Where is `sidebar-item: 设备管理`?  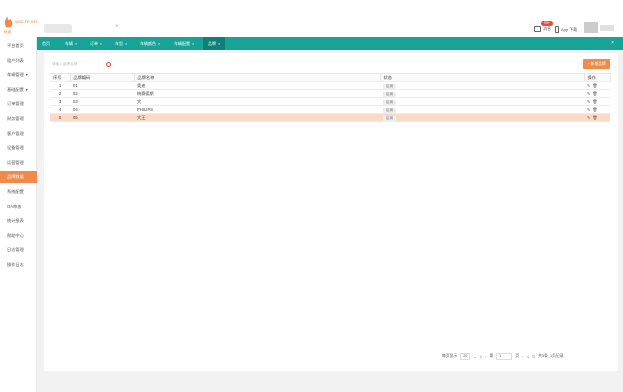
sidebar-item: 设备管理 is located at coordinates (18, 148).